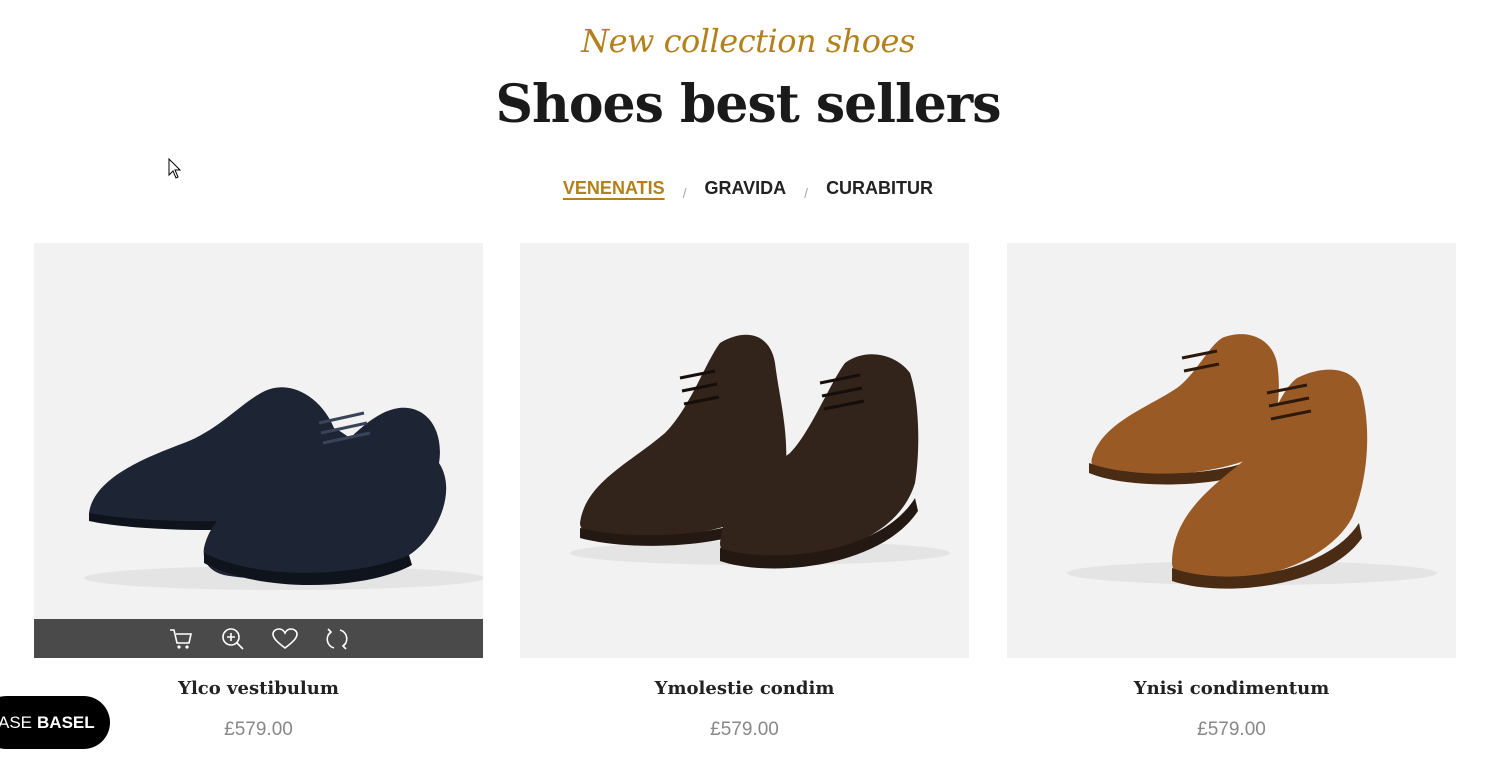 The height and width of the screenshot is (765, 1496). What do you see at coordinates (175, 168) in the screenshot?
I see `mouse-cursor-icon` at bounding box center [175, 168].